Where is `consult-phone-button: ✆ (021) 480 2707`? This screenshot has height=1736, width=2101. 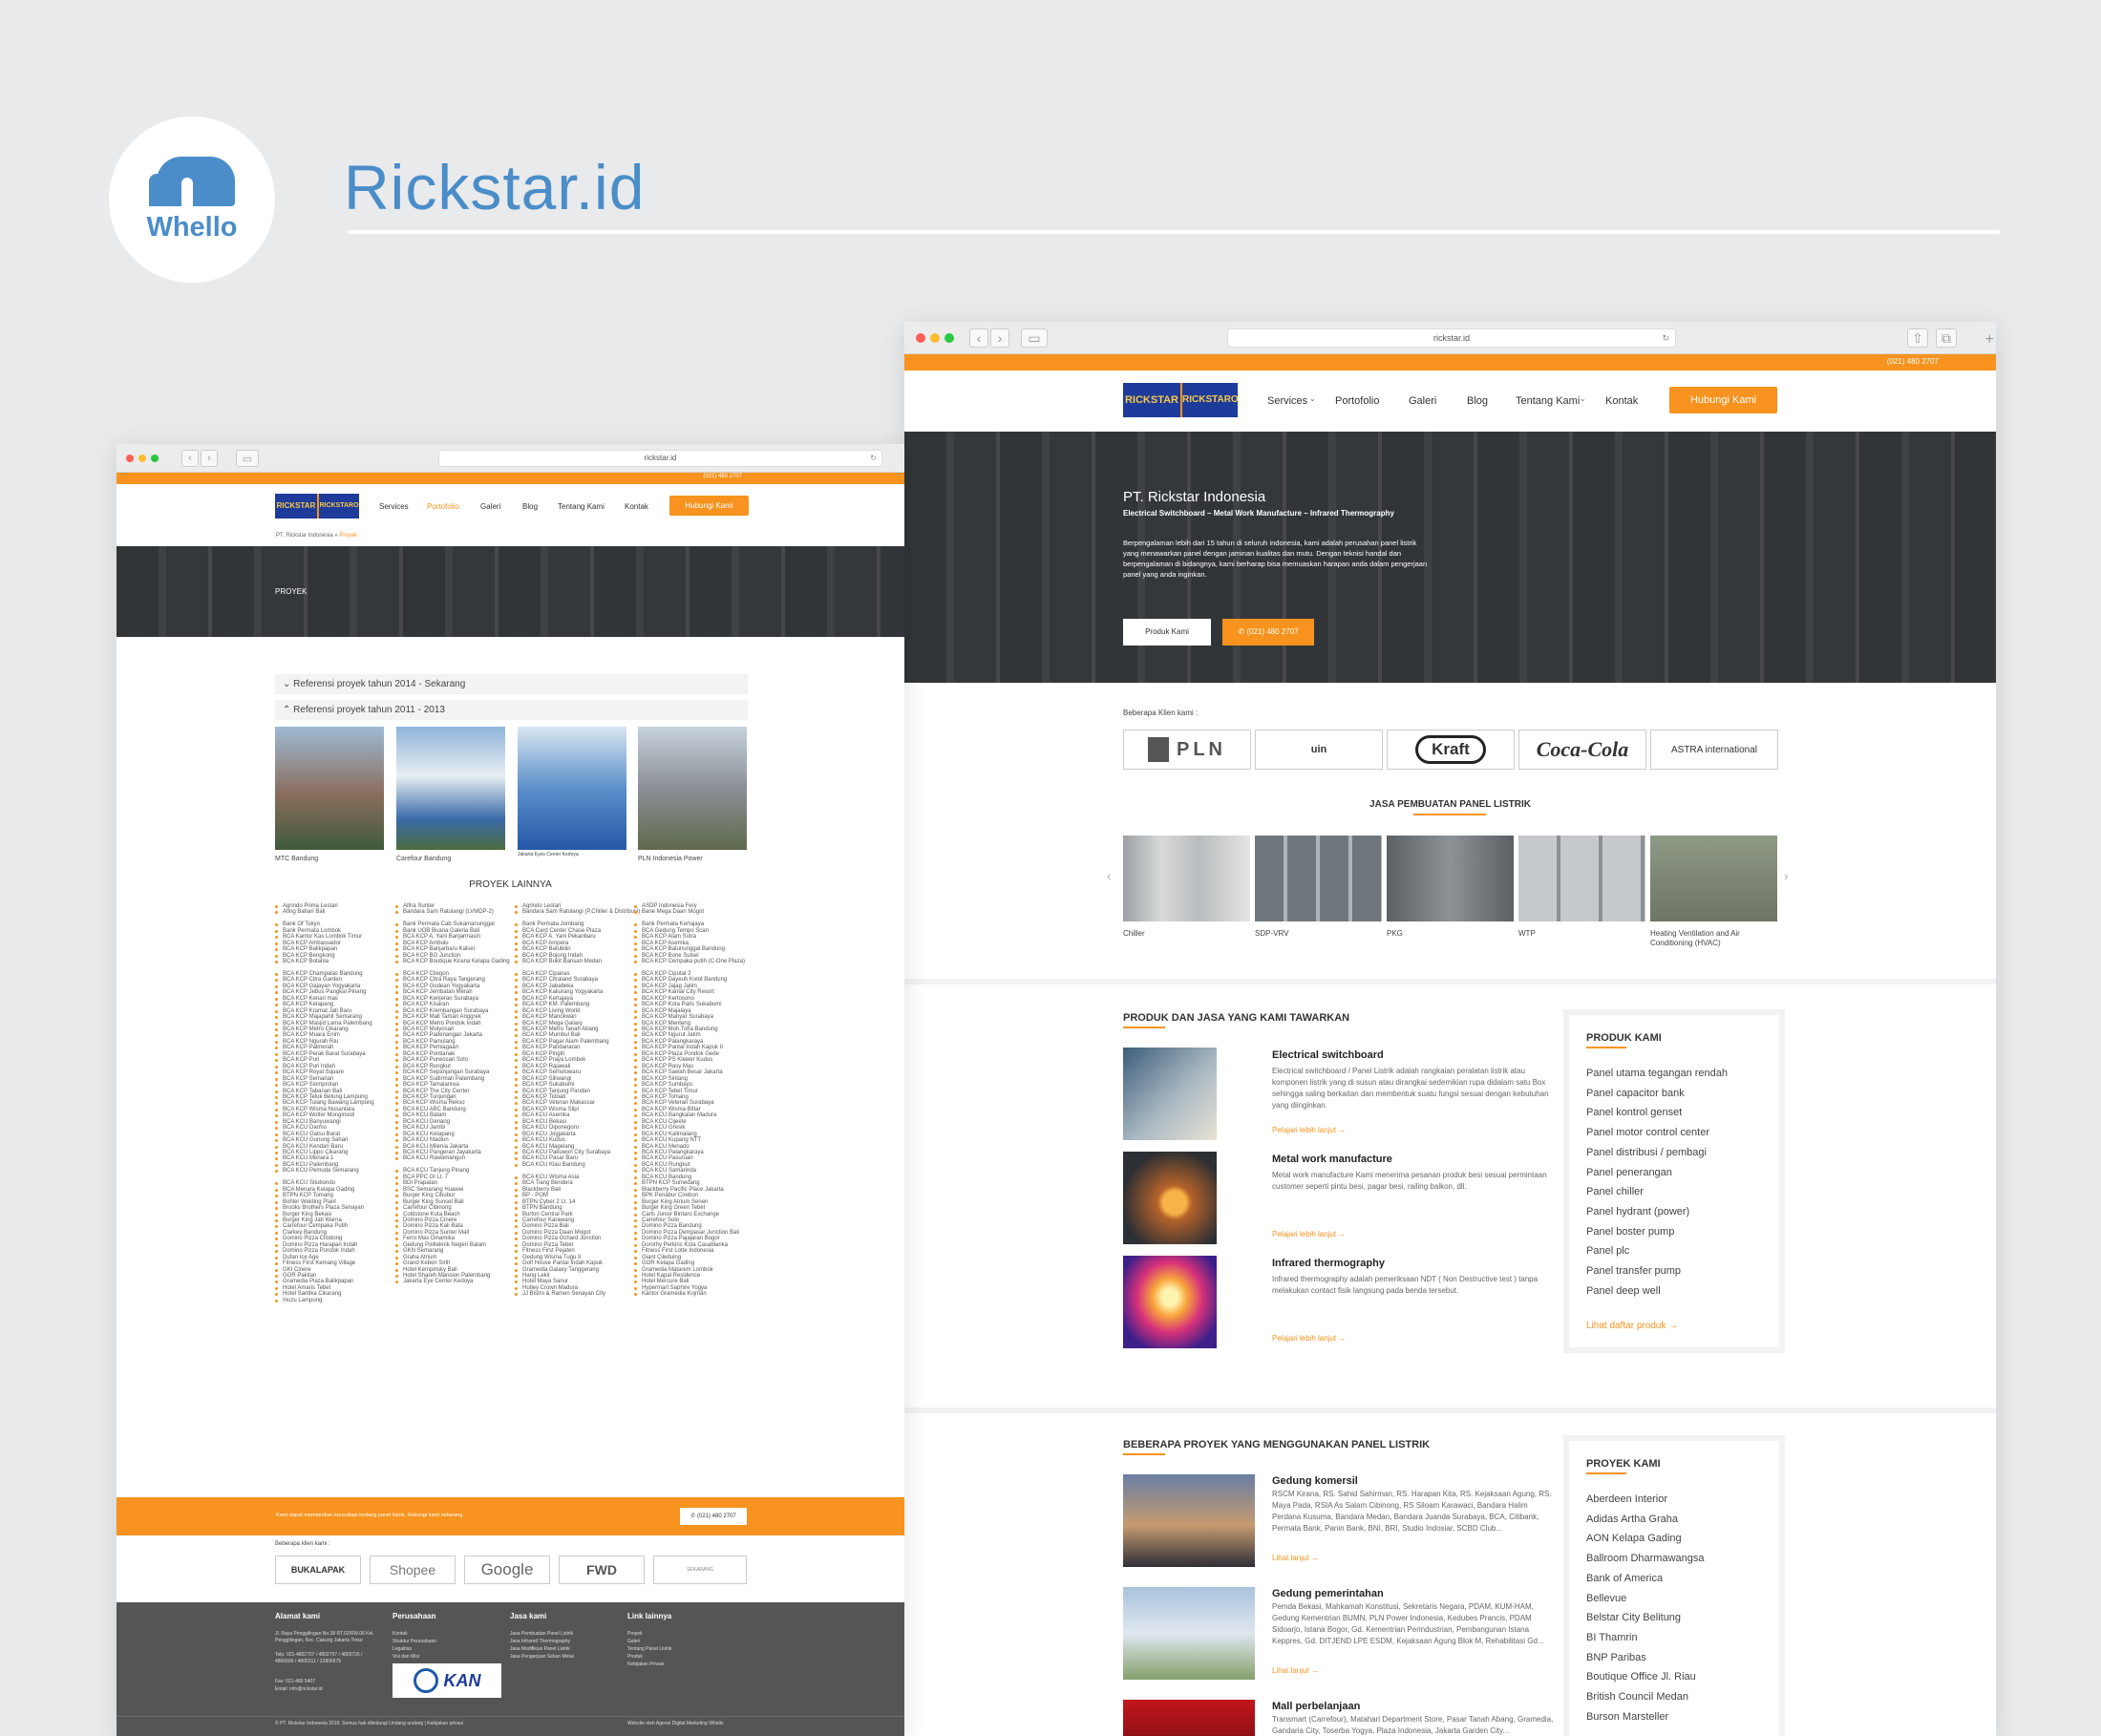 consult-phone-button: ✆ (021) 480 2707 is located at coordinates (713, 1516).